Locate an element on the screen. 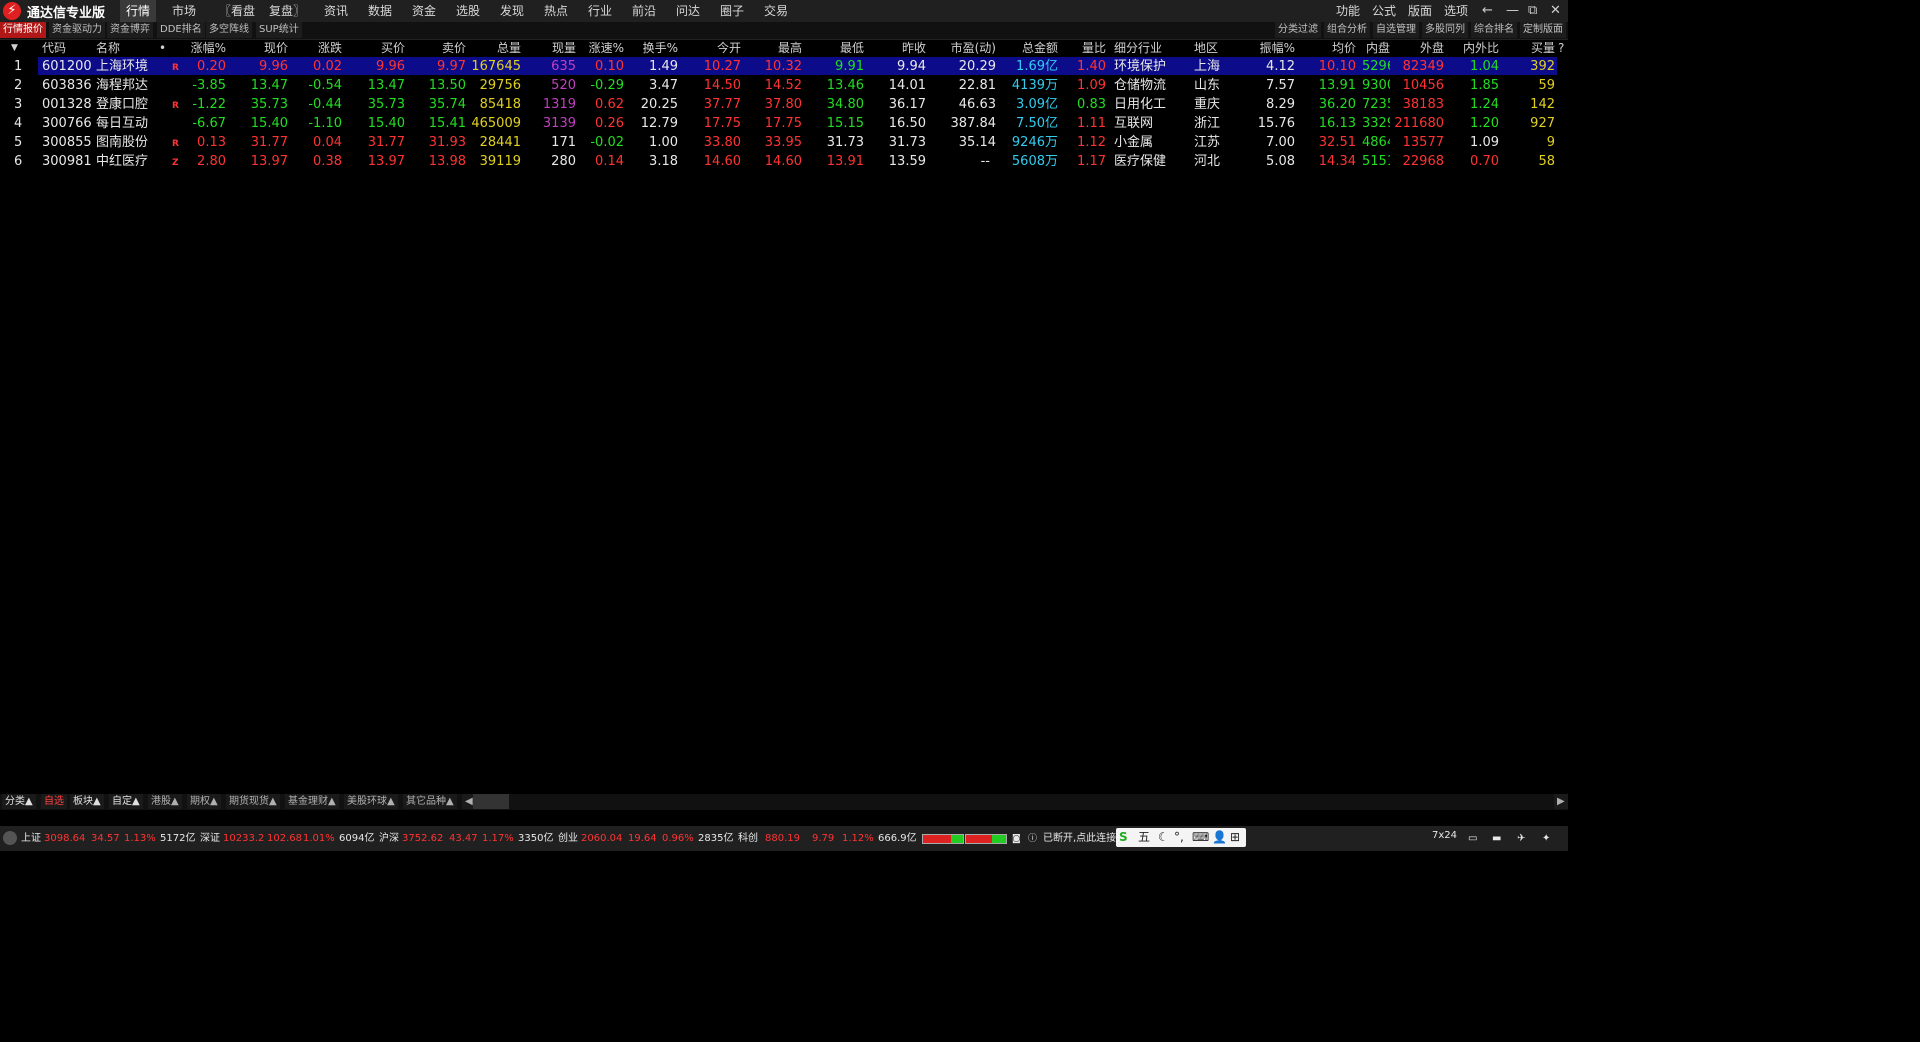 This screenshot has height=1042, width=1920. chat-icon: ▬ is located at coordinates (1496, 839).